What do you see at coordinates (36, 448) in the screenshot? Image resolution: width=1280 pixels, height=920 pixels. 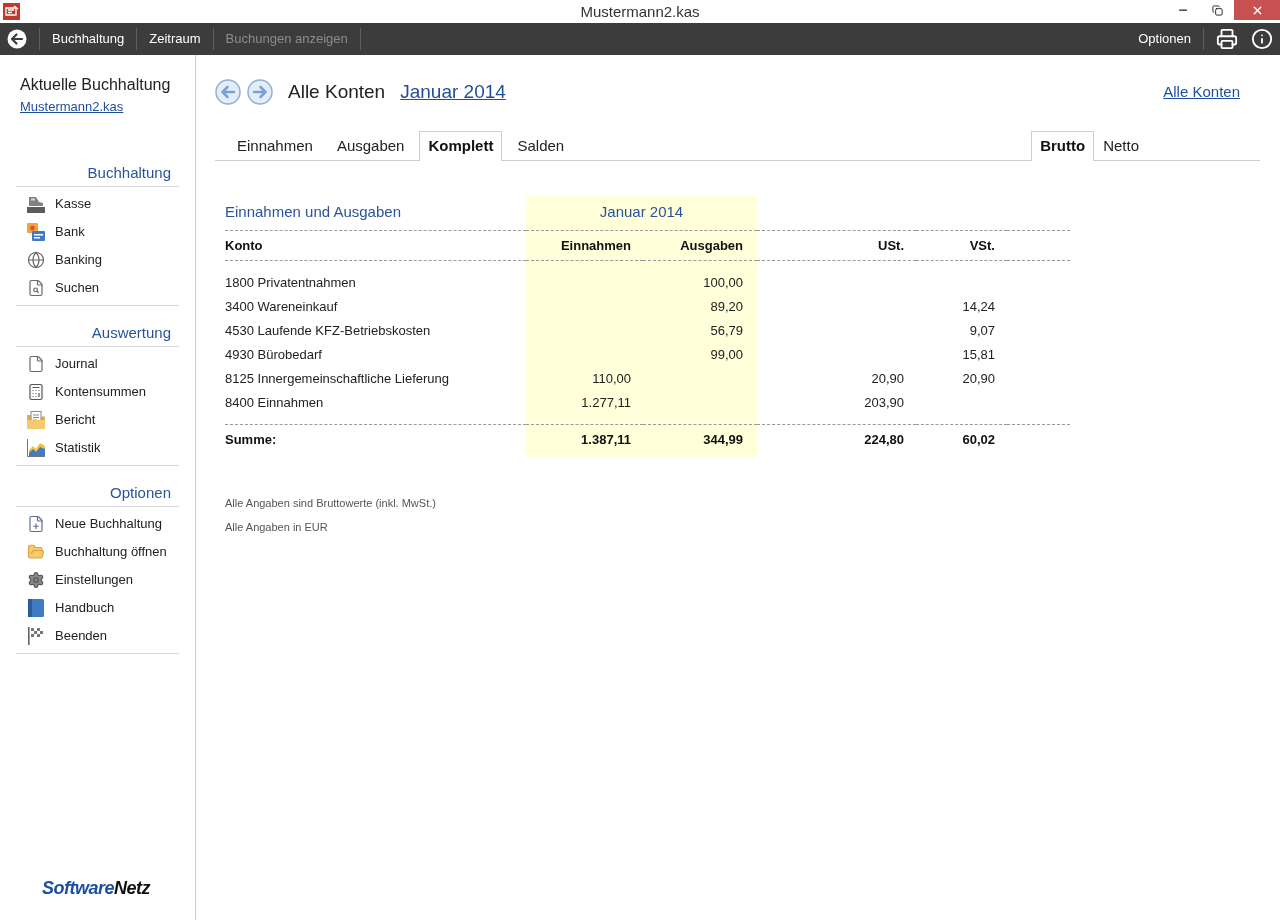 I see `area-chart-icon` at bounding box center [36, 448].